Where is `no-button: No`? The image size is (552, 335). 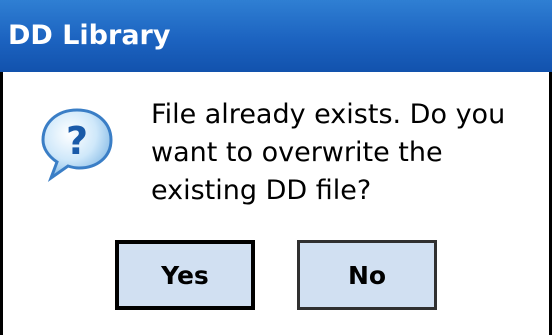 no-button: No is located at coordinates (367, 275).